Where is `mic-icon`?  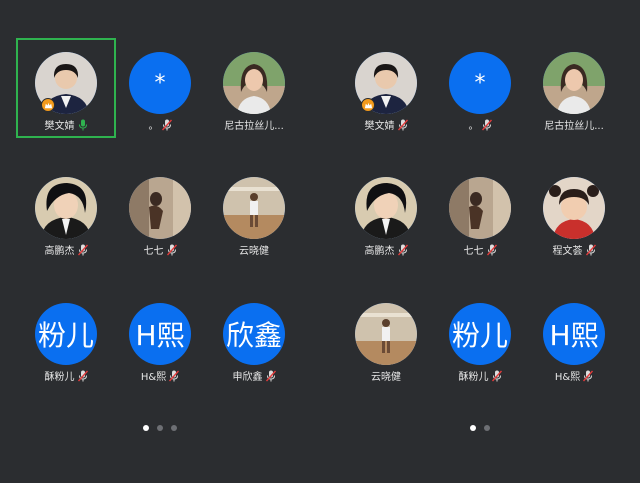
mic-icon is located at coordinates (83, 125).